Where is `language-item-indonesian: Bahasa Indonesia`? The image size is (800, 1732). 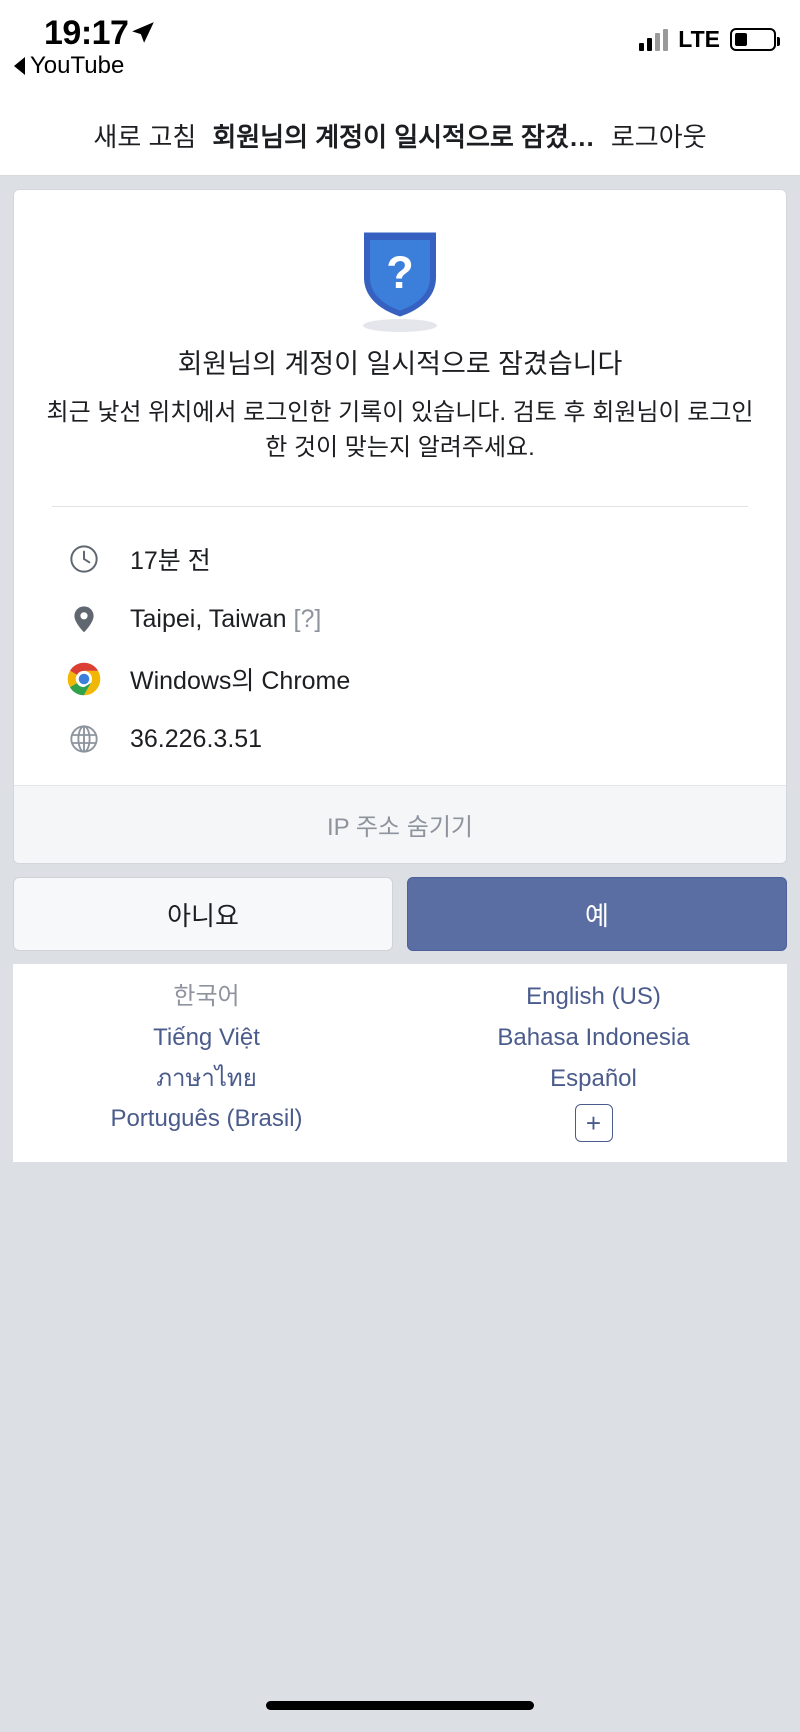
language-item-indonesian: Bahasa Indonesia is located at coordinates (593, 1038).